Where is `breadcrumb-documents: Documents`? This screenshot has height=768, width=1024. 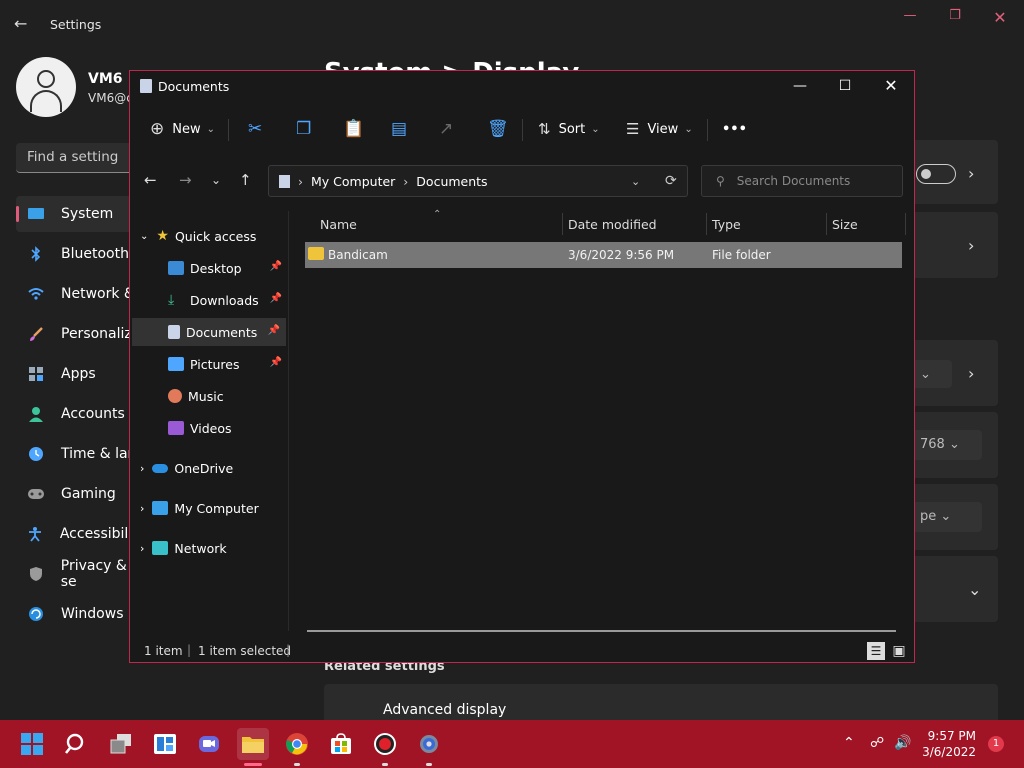
breadcrumb-documents: Documents is located at coordinates (451, 181).